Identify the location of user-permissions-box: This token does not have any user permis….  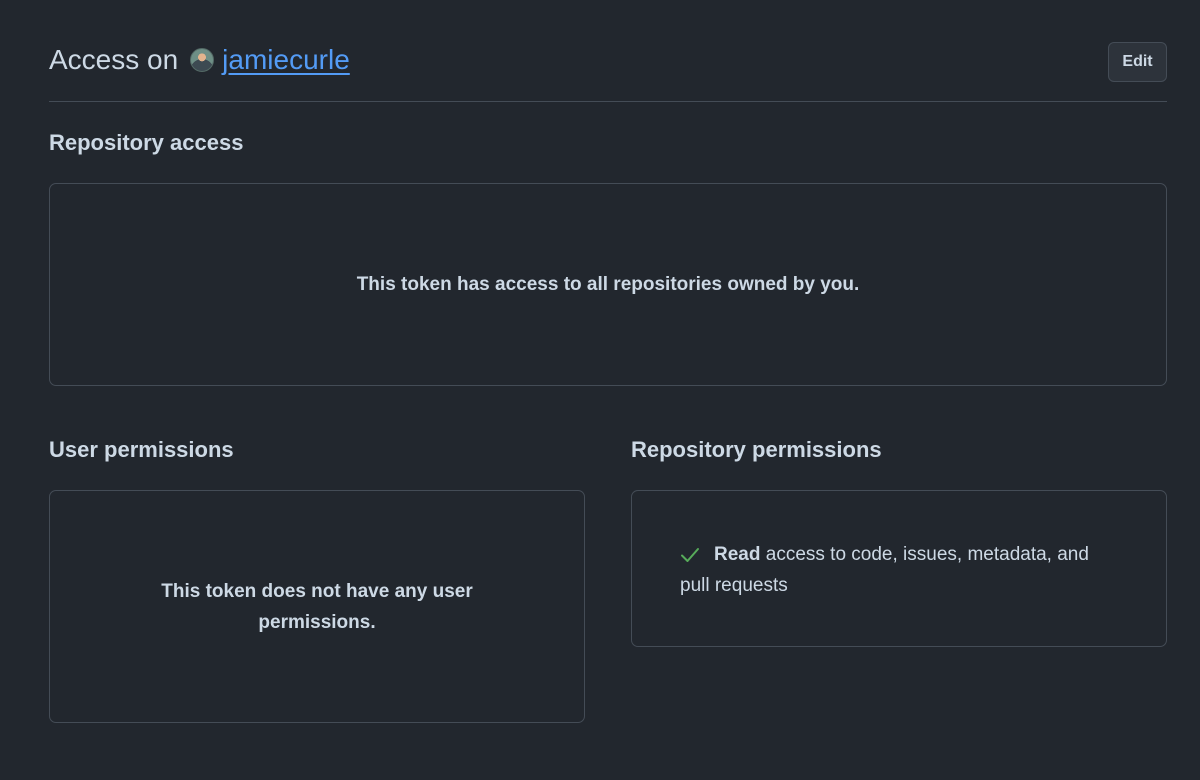
(317, 606).